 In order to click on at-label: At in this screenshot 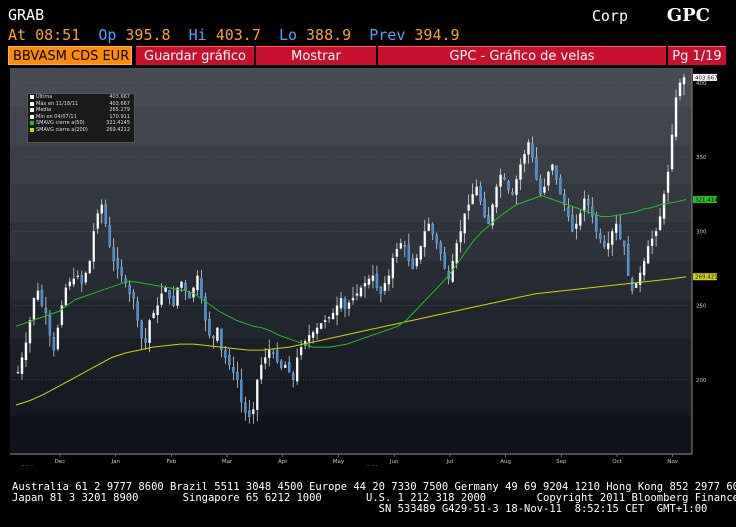, I will do `click(17, 35)`.